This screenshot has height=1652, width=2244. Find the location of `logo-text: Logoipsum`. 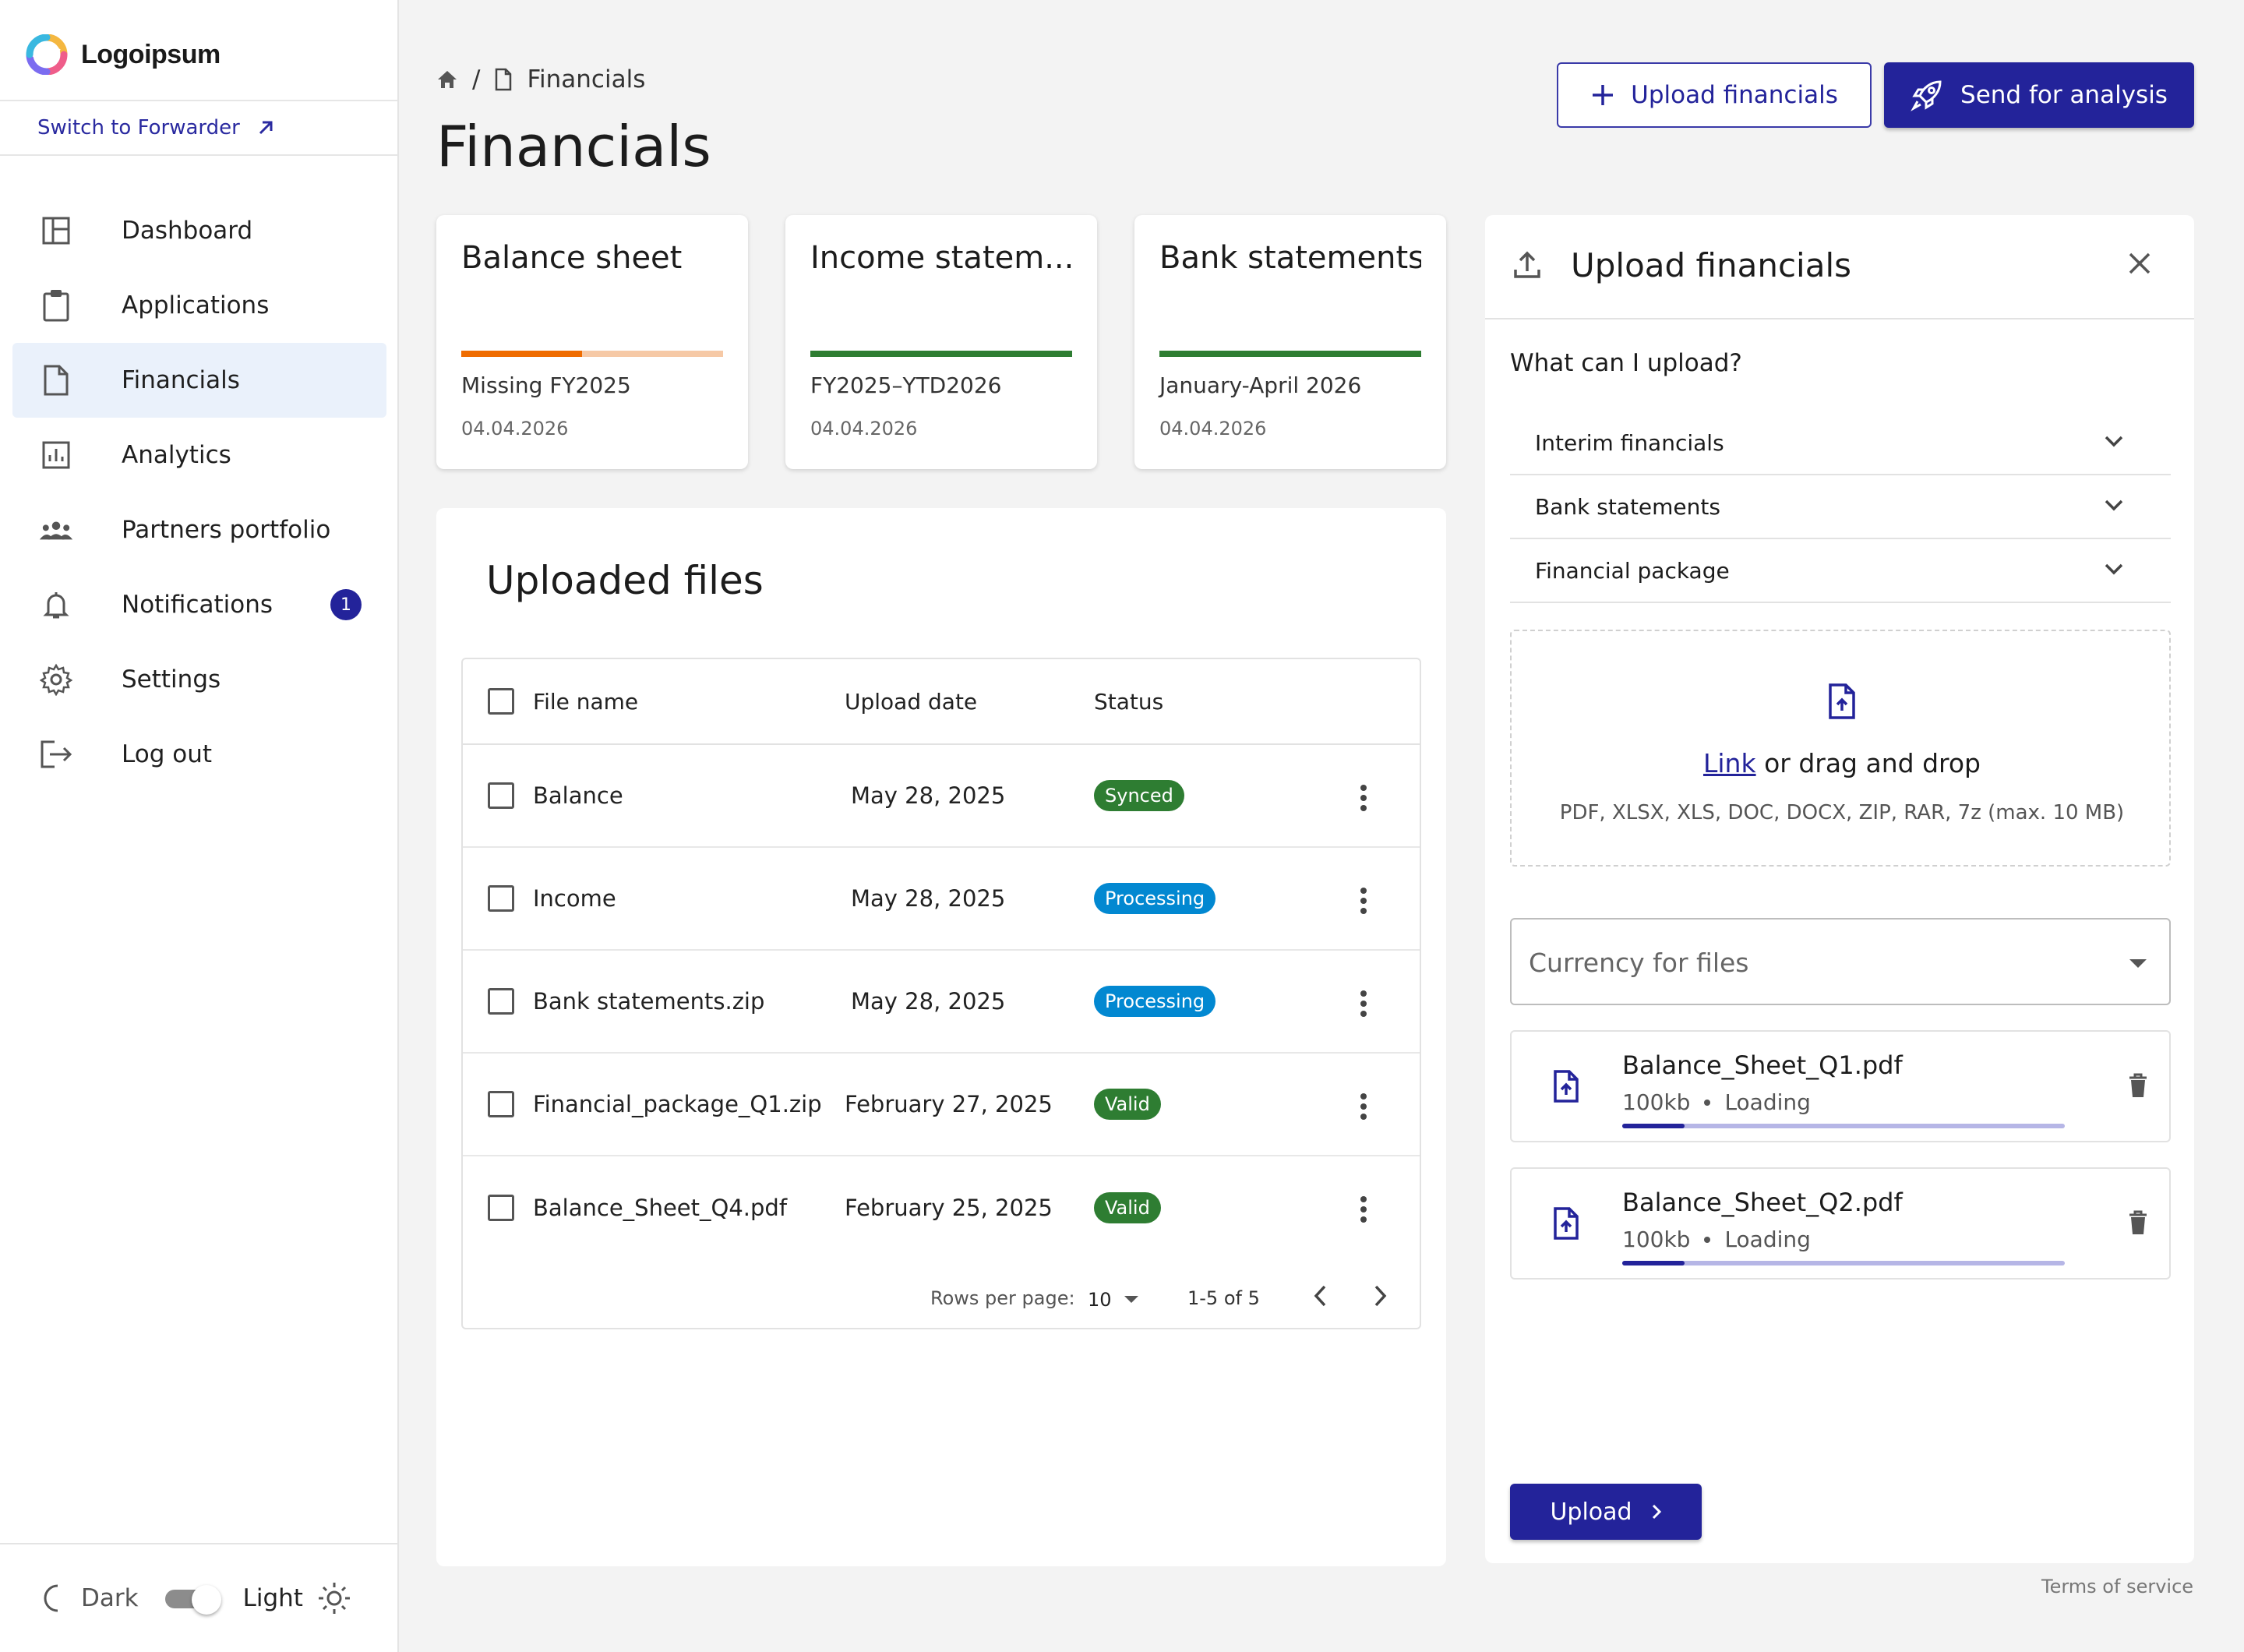

logo-text: Logoipsum is located at coordinates (151, 54).